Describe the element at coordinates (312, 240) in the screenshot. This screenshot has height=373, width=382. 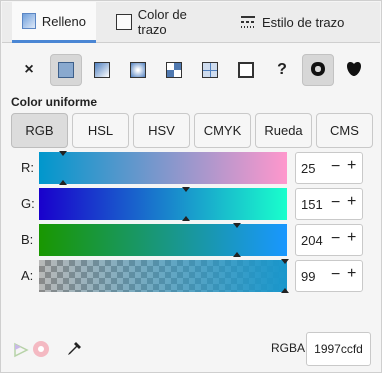
I see `blue-value: 204` at that location.